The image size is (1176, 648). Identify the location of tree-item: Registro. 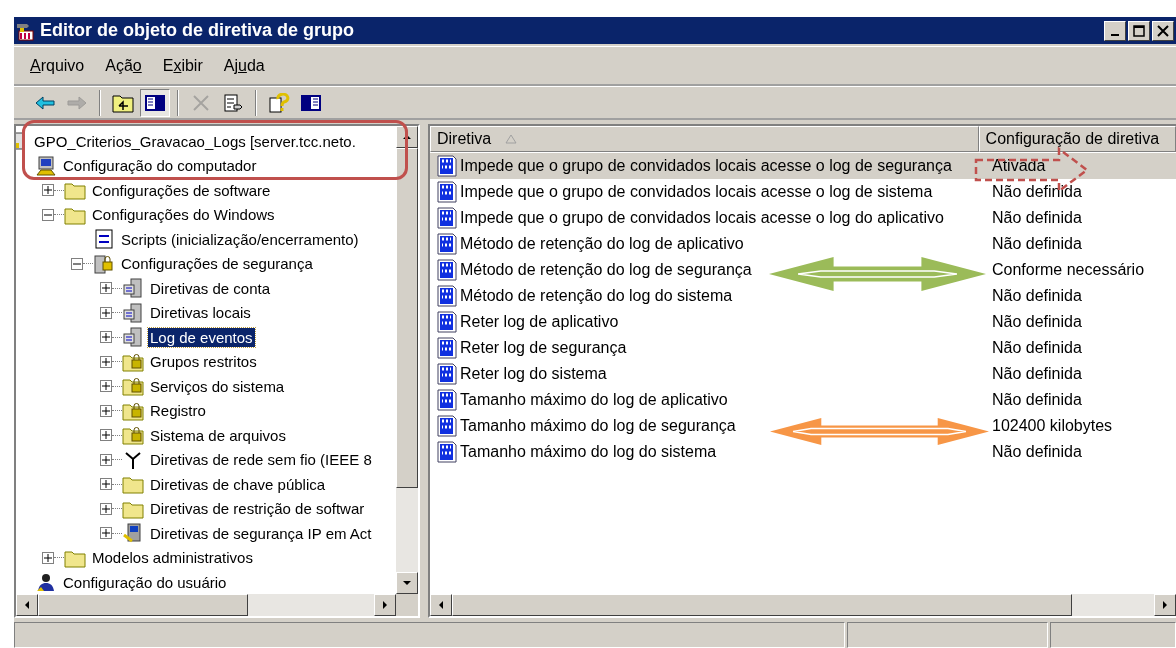
(178, 411).